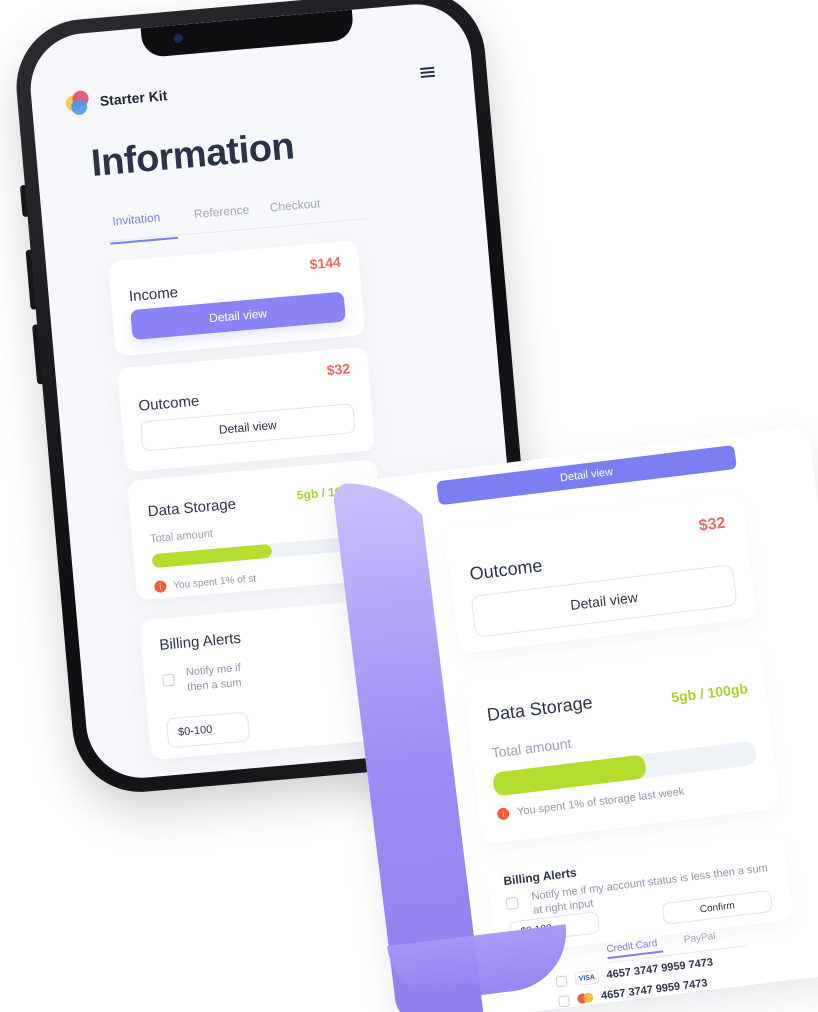 This screenshot has width=818, height=1012. What do you see at coordinates (561, 981) in the screenshot?
I see `visa-checkbox` at bounding box center [561, 981].